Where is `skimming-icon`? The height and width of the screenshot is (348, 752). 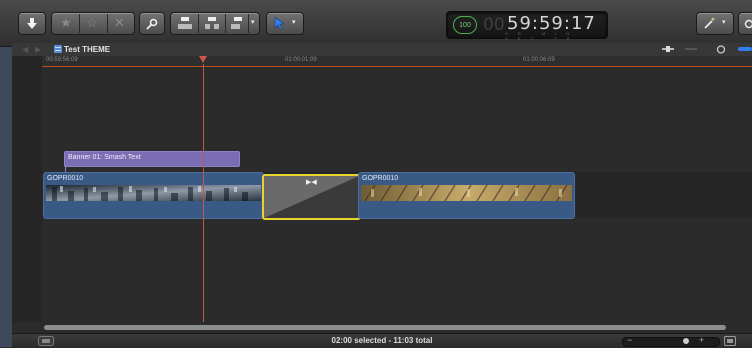
skimming-icon is located at coordinates (745, 49).